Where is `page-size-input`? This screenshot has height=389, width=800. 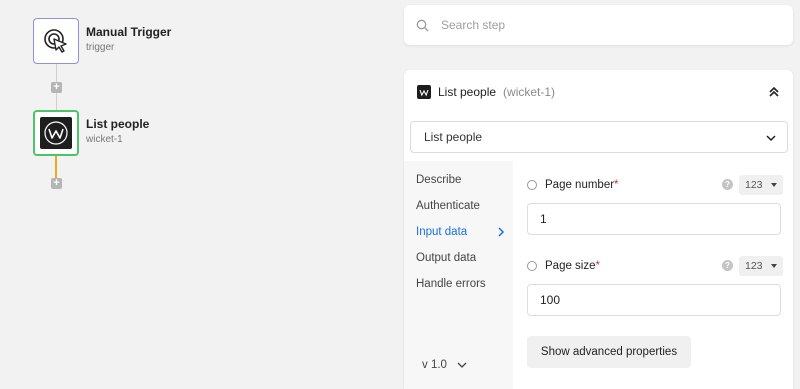 page-size-input is located at coordinates (654, 300).